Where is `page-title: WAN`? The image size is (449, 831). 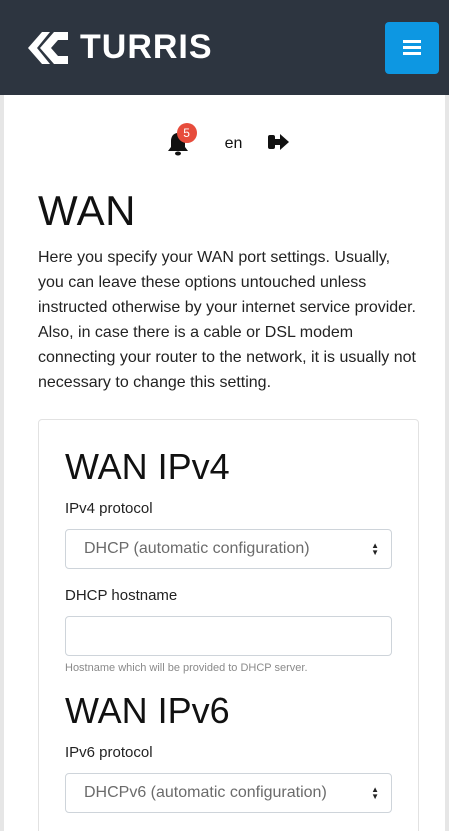 page-title: WAN is located at coordinates (87, 210).